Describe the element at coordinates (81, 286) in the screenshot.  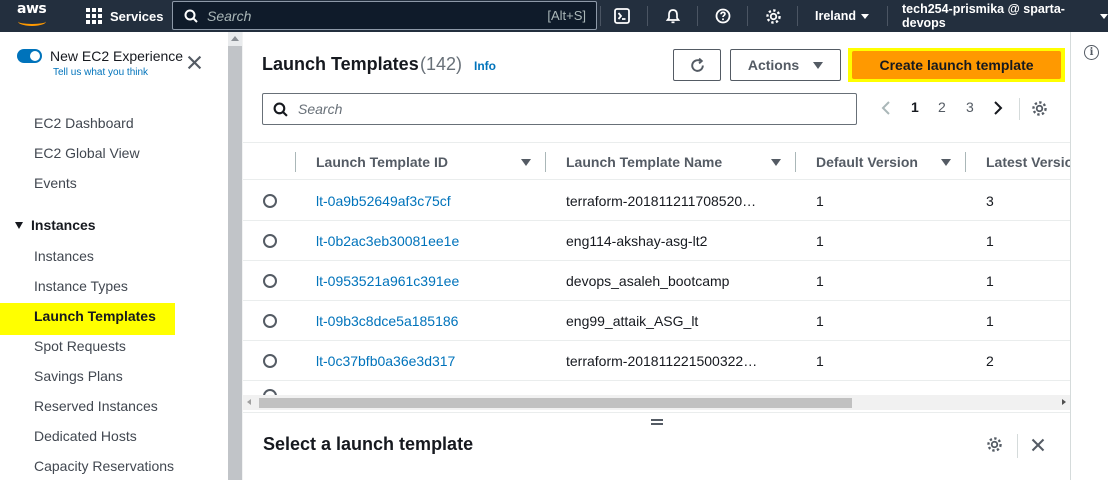
I see `sidebar-item-instance-types: Instance Types` at that location.